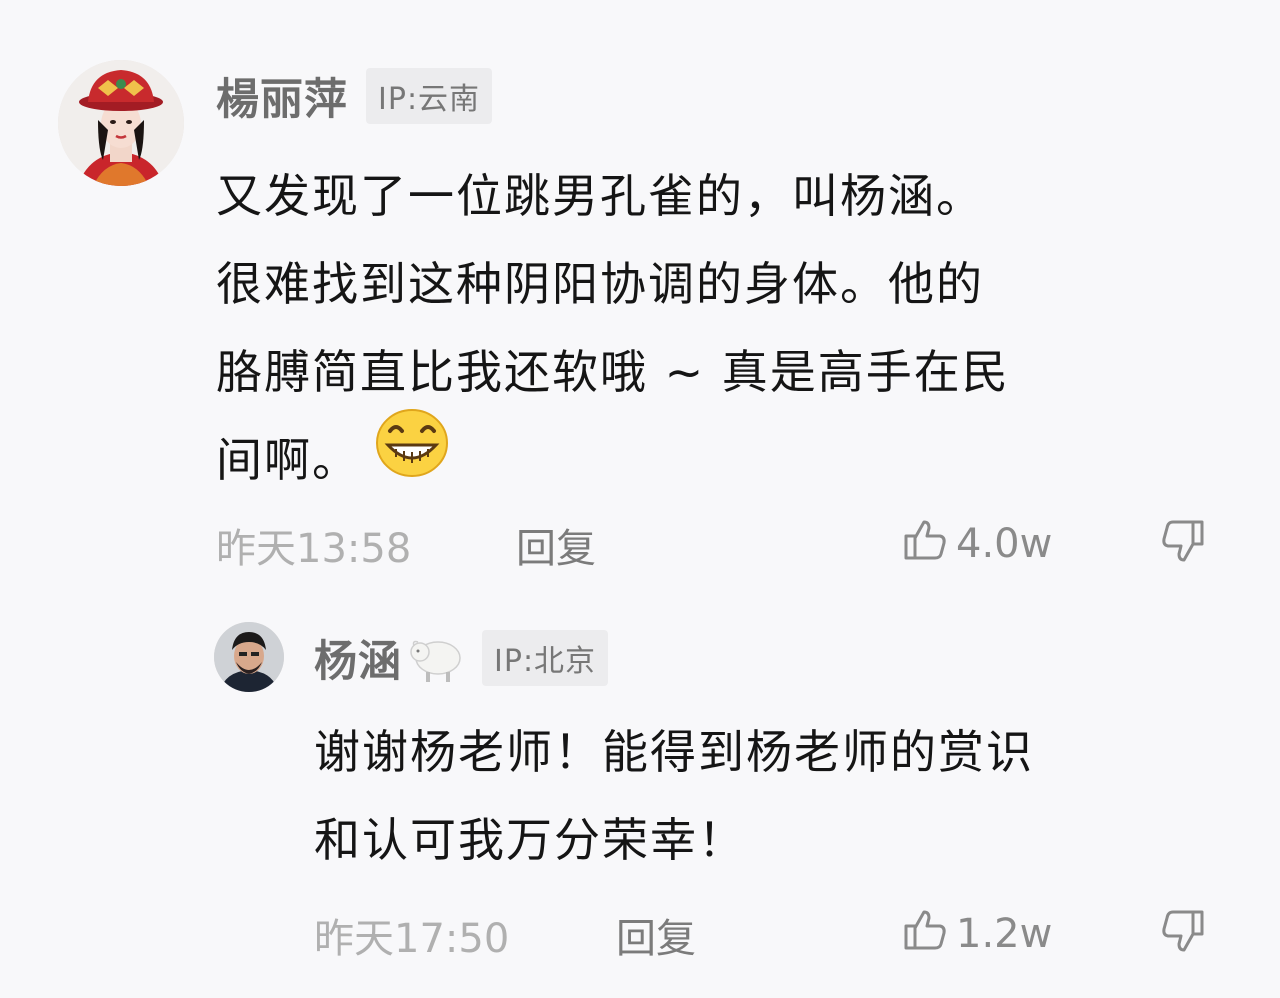 The image size is (1280, 998). I want to click on comment-line: 很难找到这种阴阳协调的身体。他的, so click(600, 284).